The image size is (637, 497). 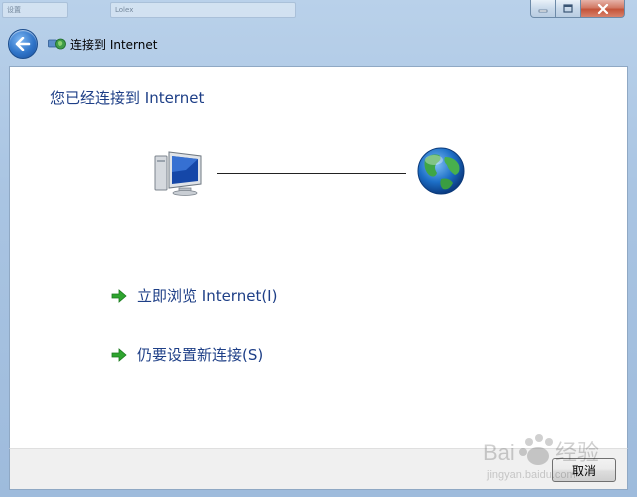 I want to click on caption-buttons, so click(x=577, y=9).